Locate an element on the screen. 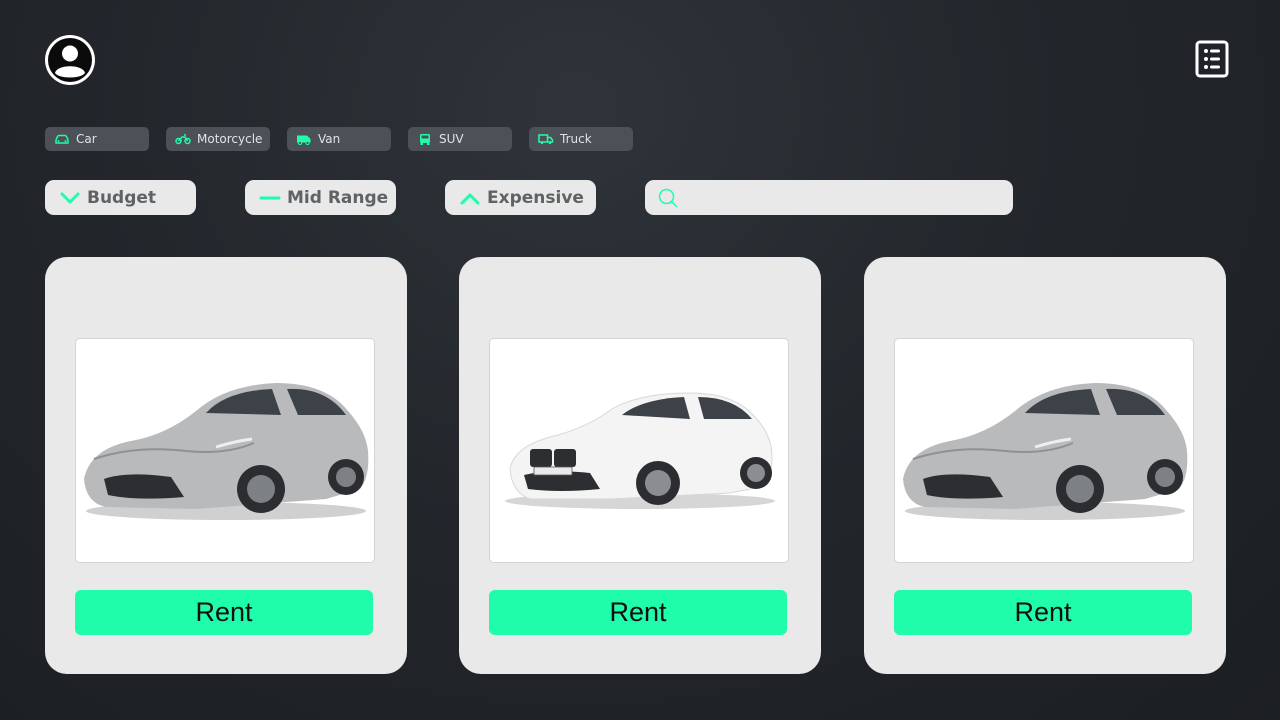 Image resolution: width=1280 pixels, height=720 pixels. vehicle-type-truck: Truck is located at coordinates (581, 139).